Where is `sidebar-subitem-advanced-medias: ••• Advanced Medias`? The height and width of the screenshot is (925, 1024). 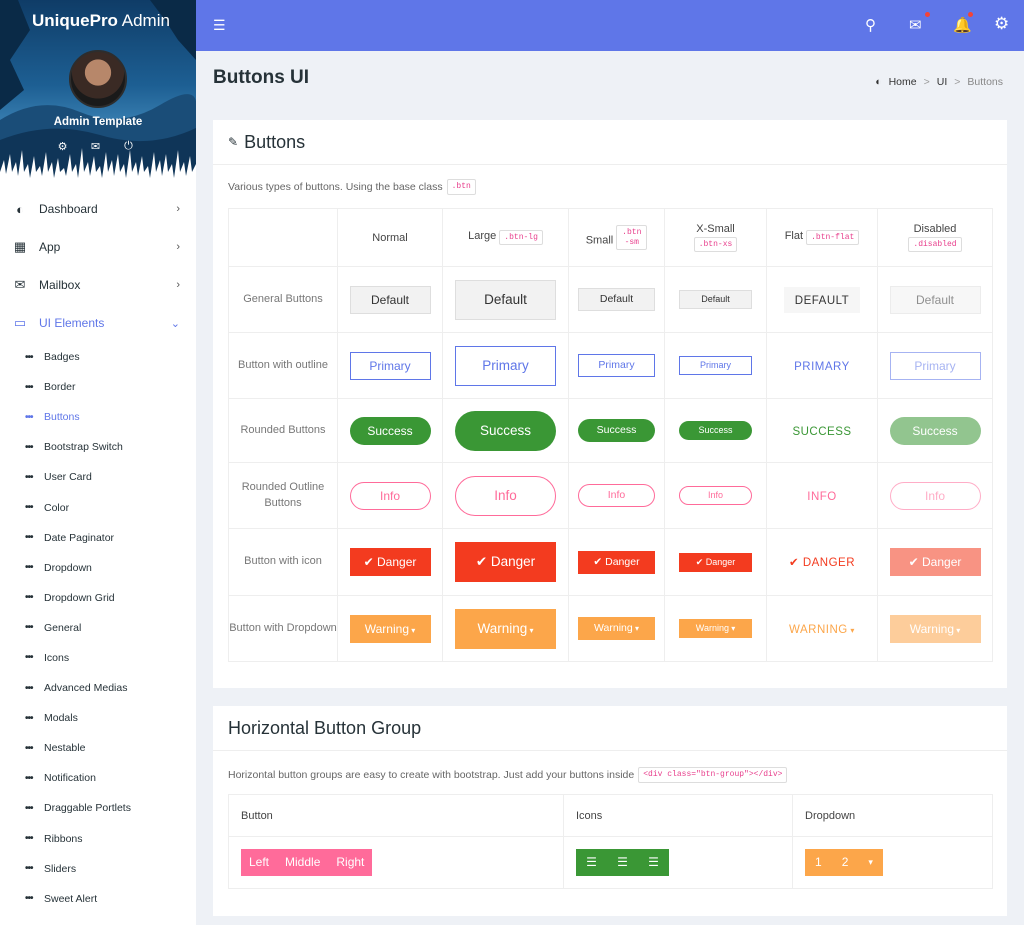
sidebar-subitem-advanced-medias: ••• Advanced Medias is located at coordinates (98, 688).